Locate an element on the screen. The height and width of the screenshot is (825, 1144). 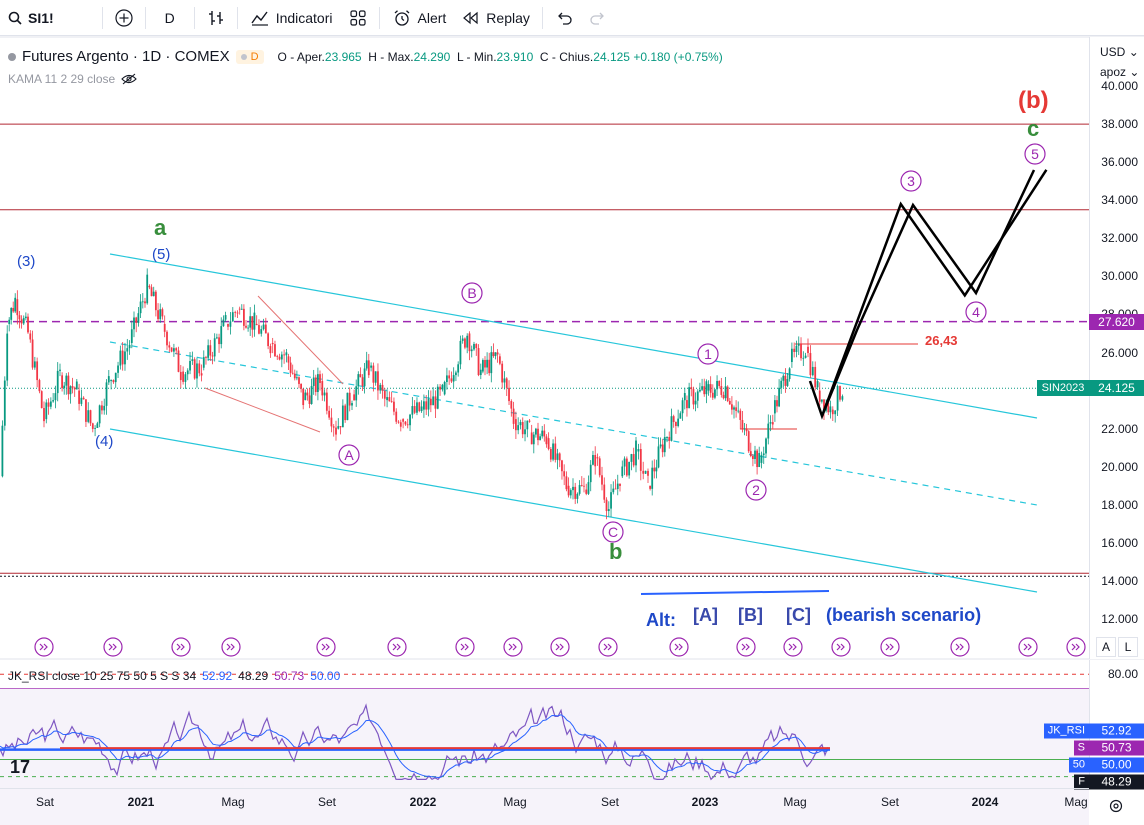
currency-selector: USD ⌄ is located at coordinates (1119, 52).